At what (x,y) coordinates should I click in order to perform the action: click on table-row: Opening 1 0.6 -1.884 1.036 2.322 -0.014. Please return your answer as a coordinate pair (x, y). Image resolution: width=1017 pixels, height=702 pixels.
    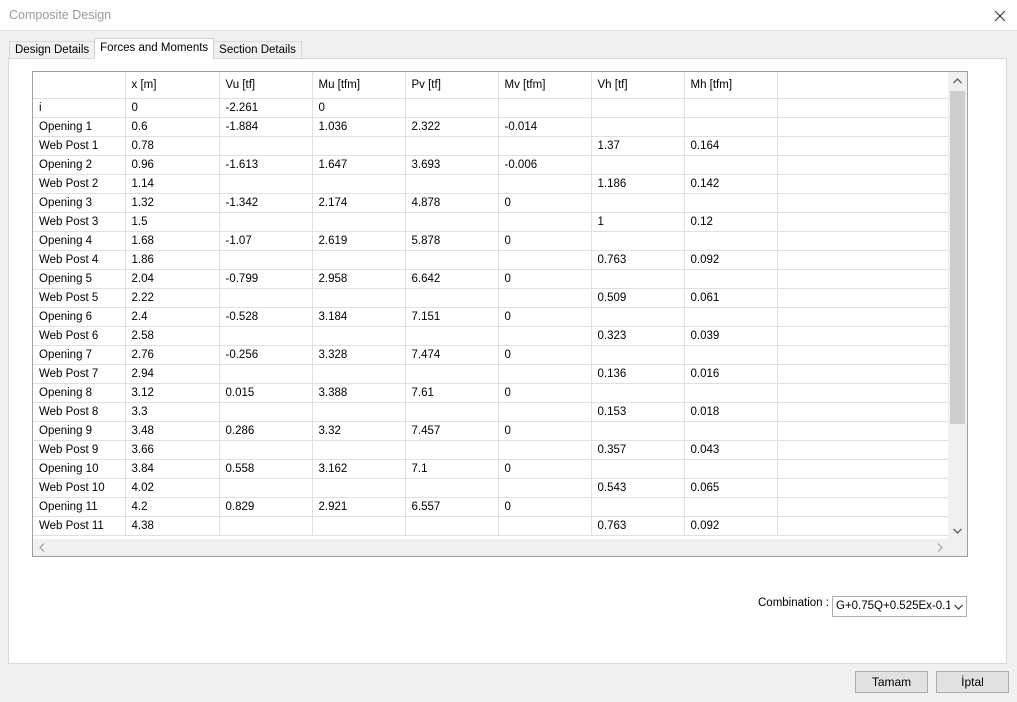
    Looking at the image, I should click on (490, 127).